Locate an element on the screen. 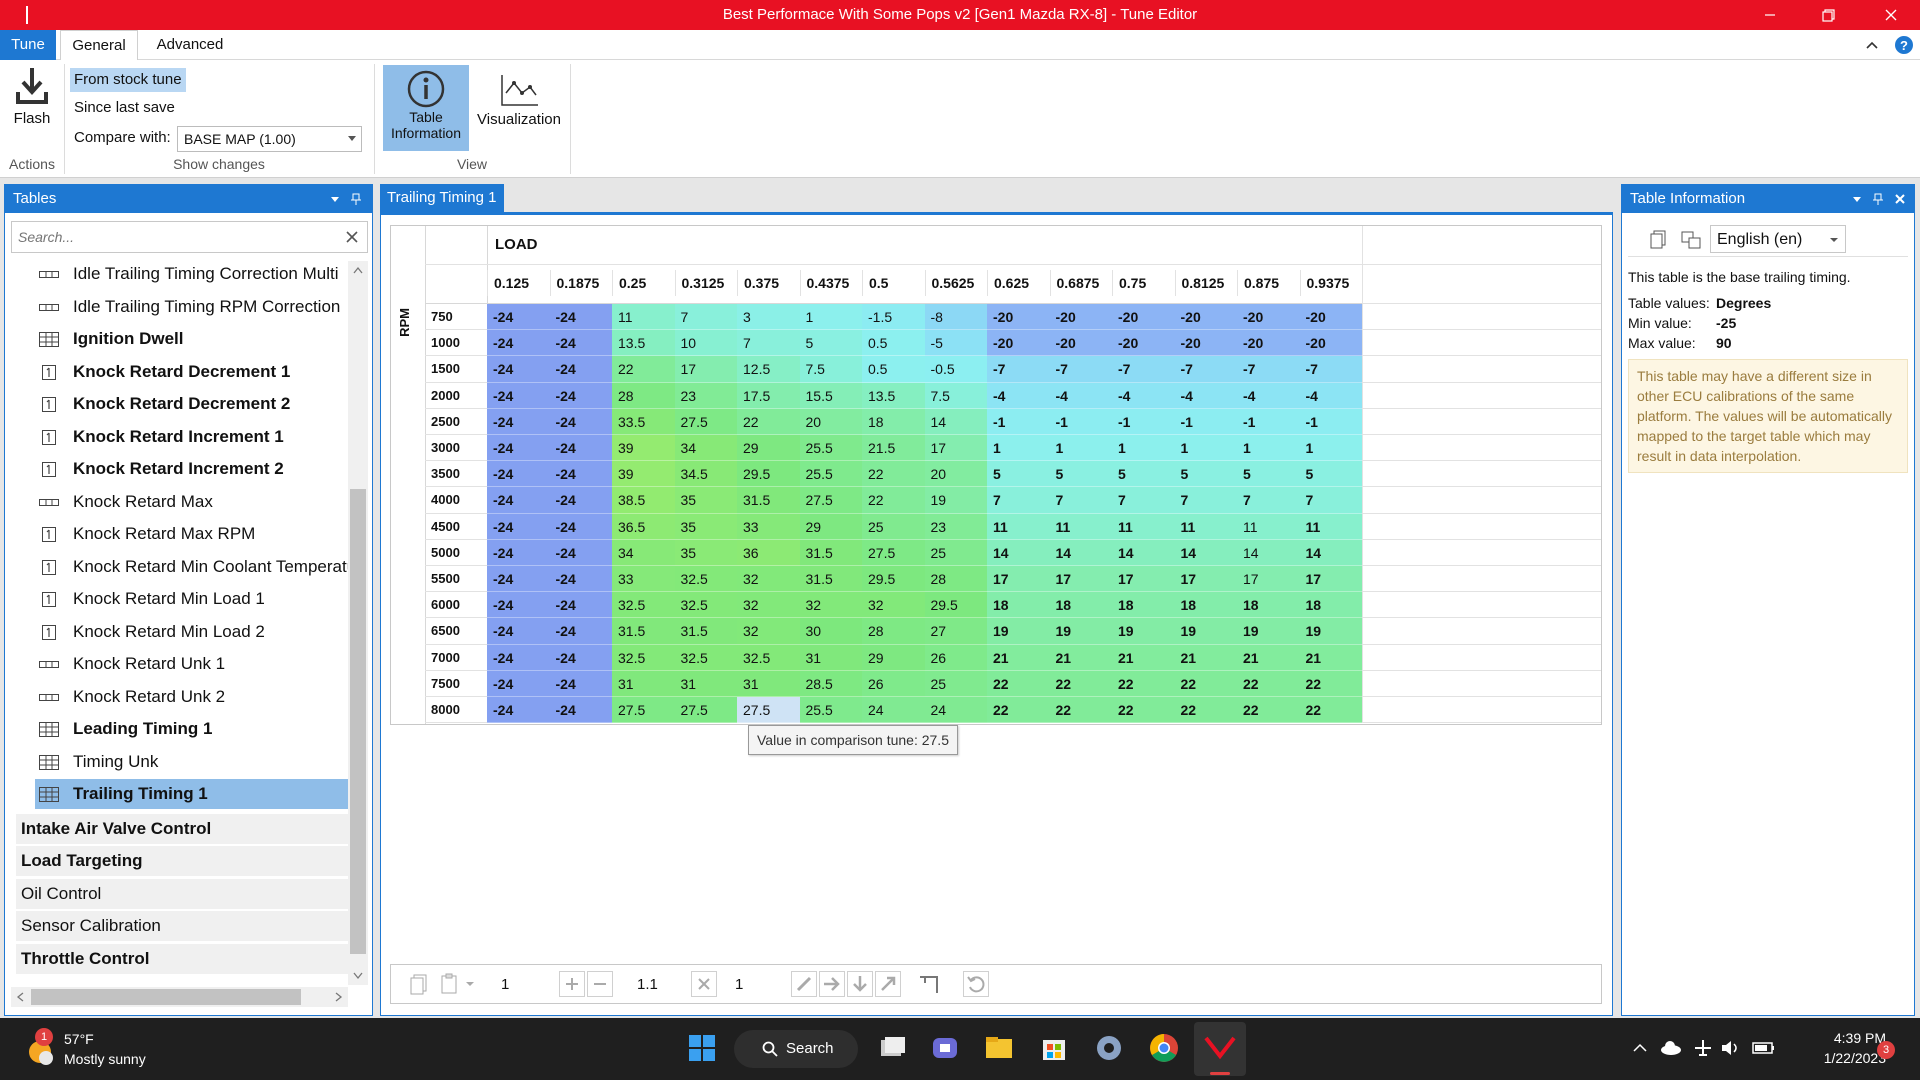 The height and width of the screenshot is (1080, 1920). notification-badge: 3 is located at coordinates (1886, 1050).